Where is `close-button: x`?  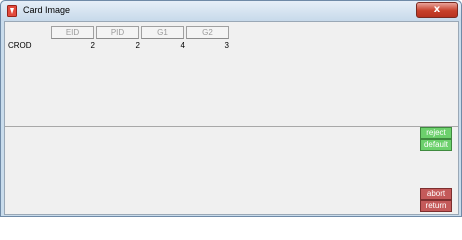
close-button: x is located at coordinates (437, 10).